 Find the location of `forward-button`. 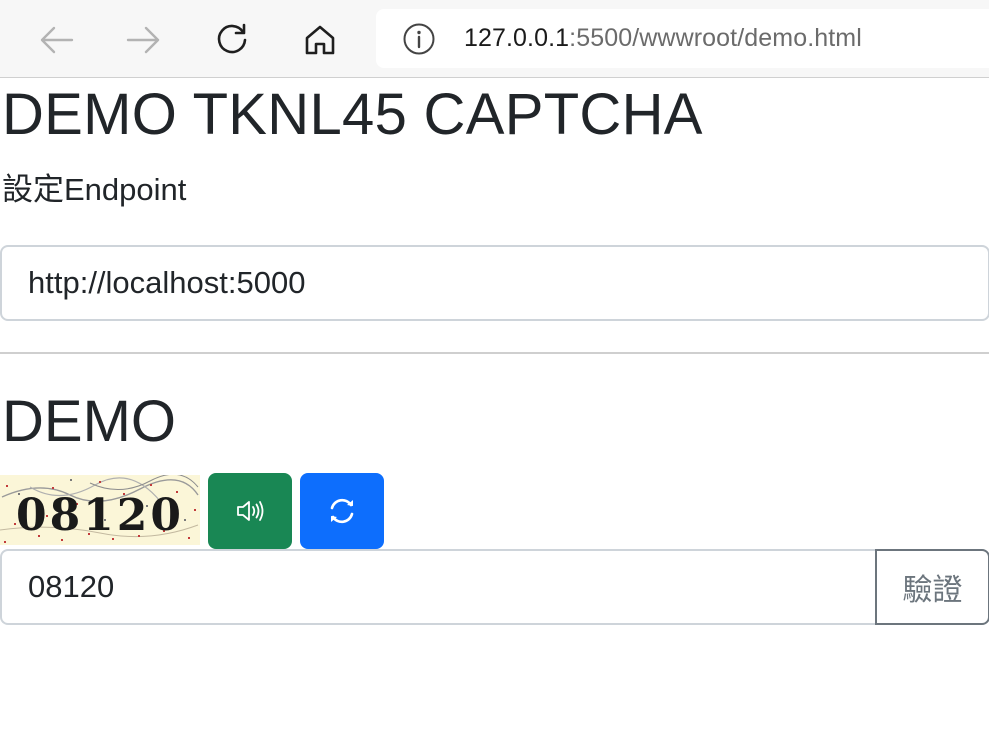

forward-button is located at coordinates (144, 40).